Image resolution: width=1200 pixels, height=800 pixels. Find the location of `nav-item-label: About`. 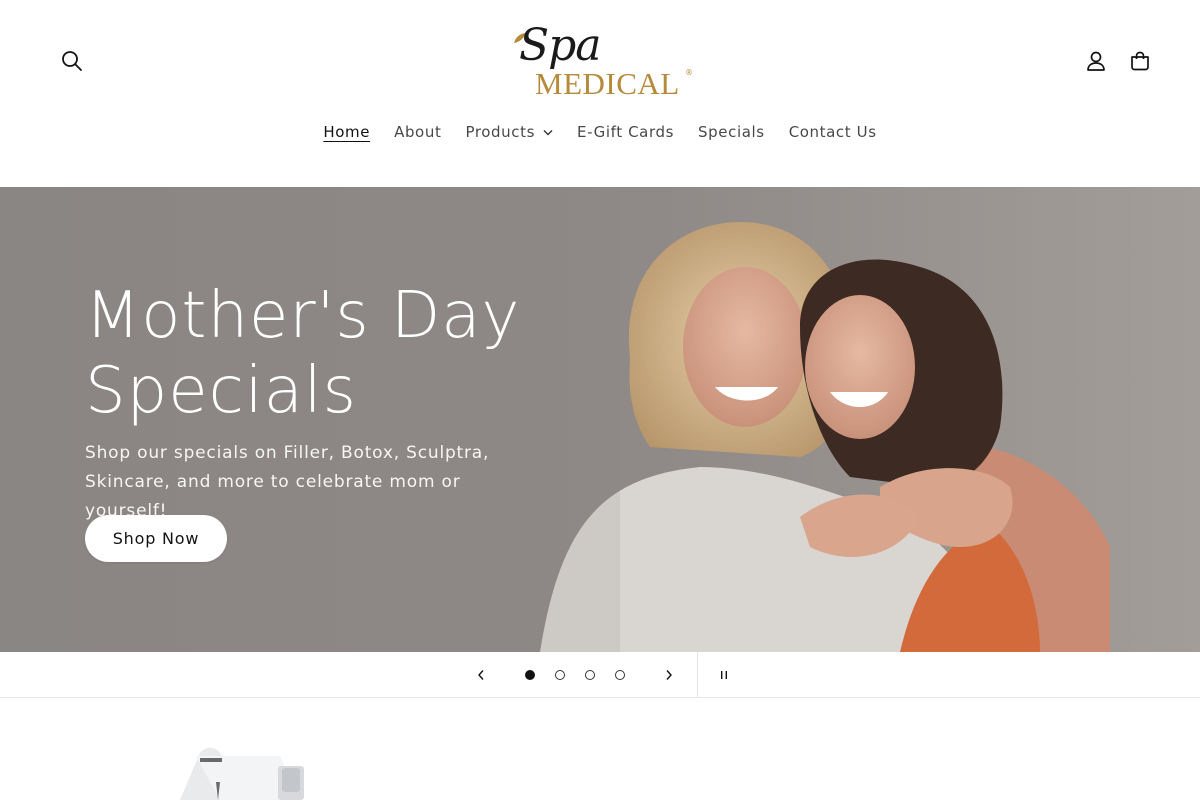

nav-item-label: About is located at coordinates (418, 132).